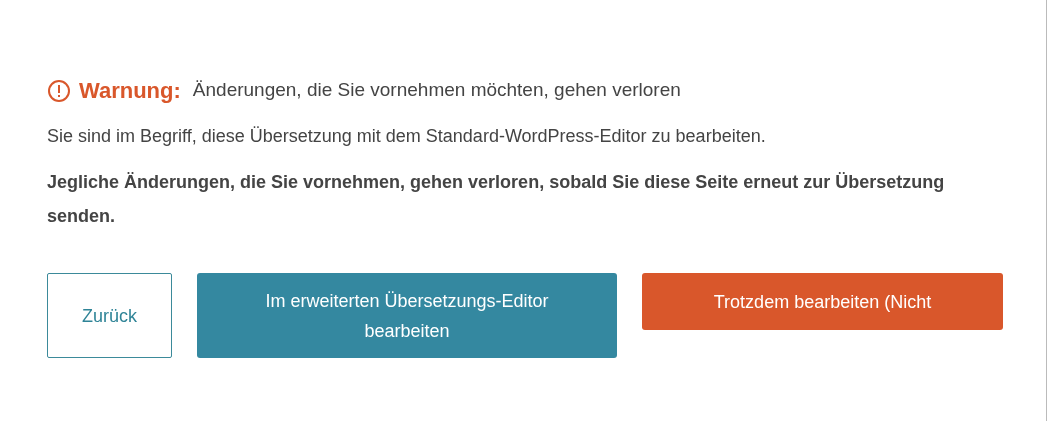 This screenshot has width=1050, height=421. Describe the element at coordinates (59, 90) in the screenshot. I see `warning-icon` at that location.